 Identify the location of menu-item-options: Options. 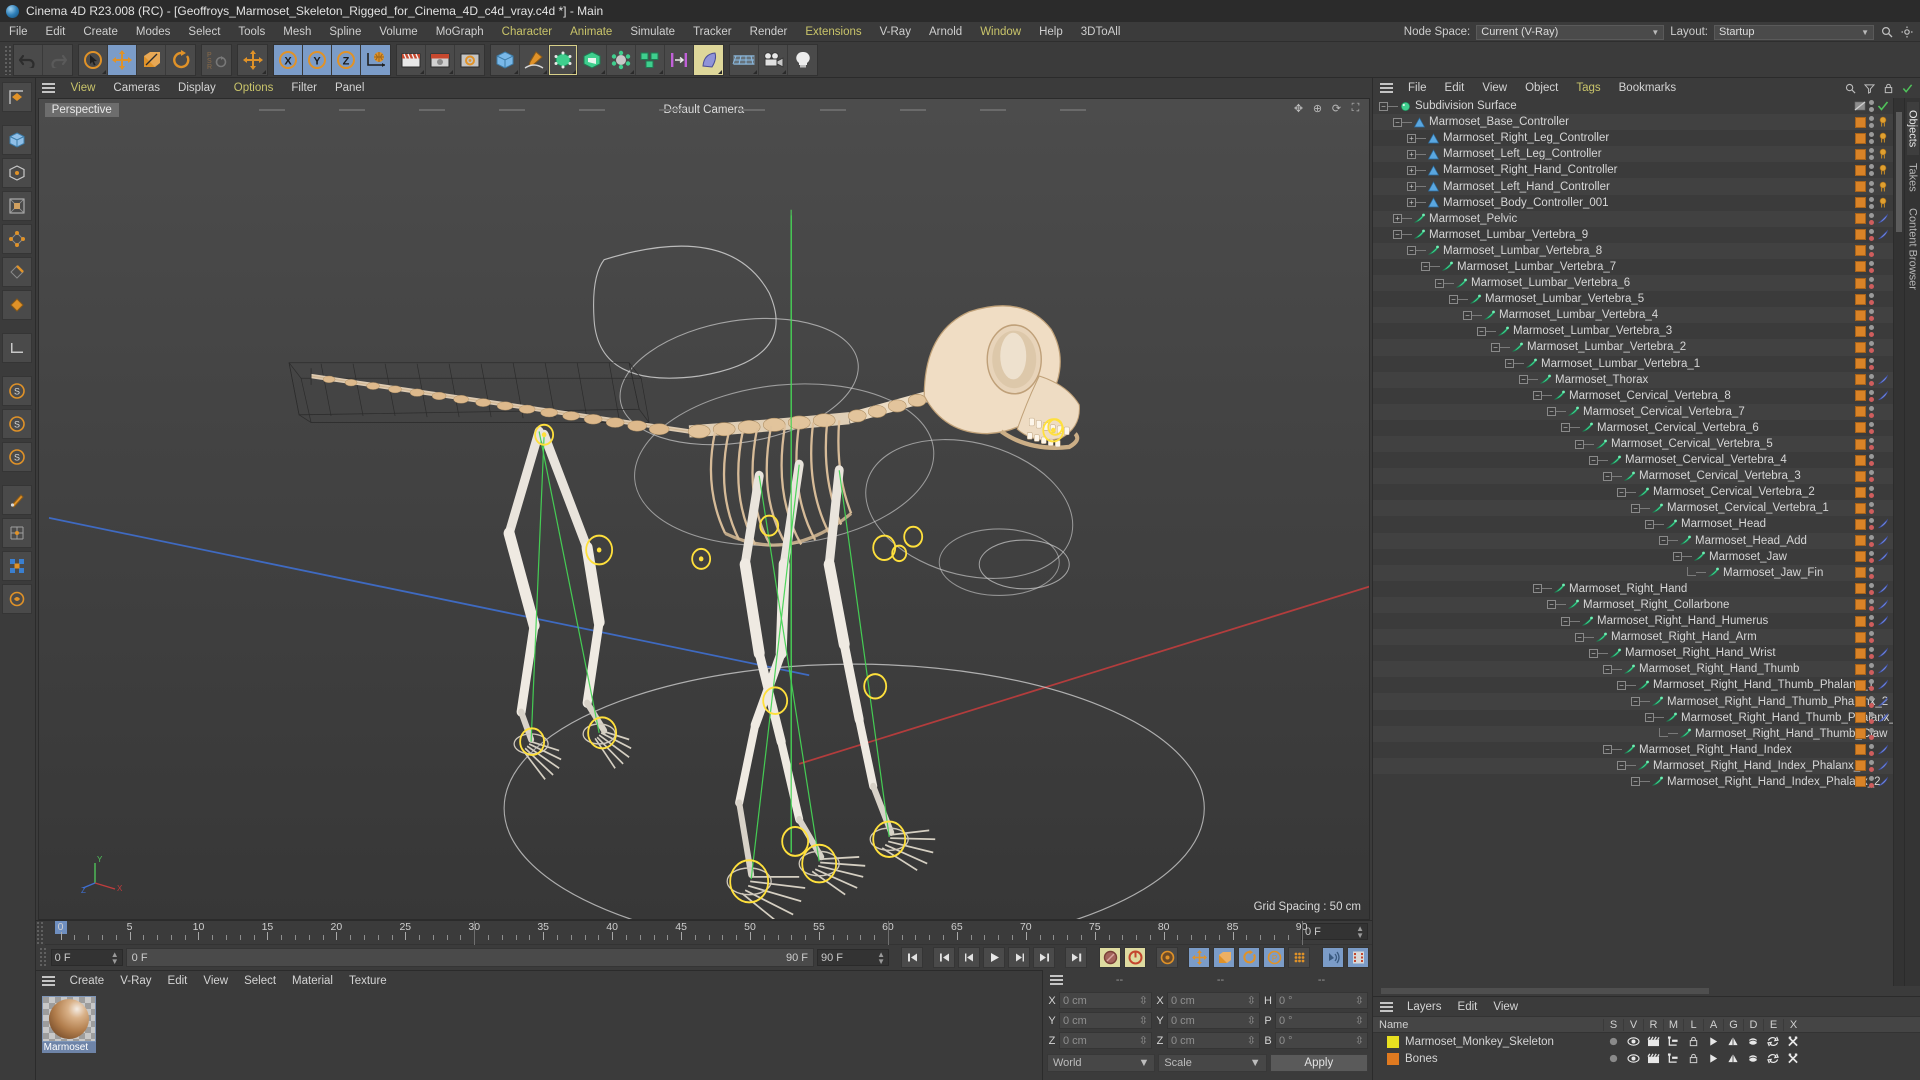
(254, 88).